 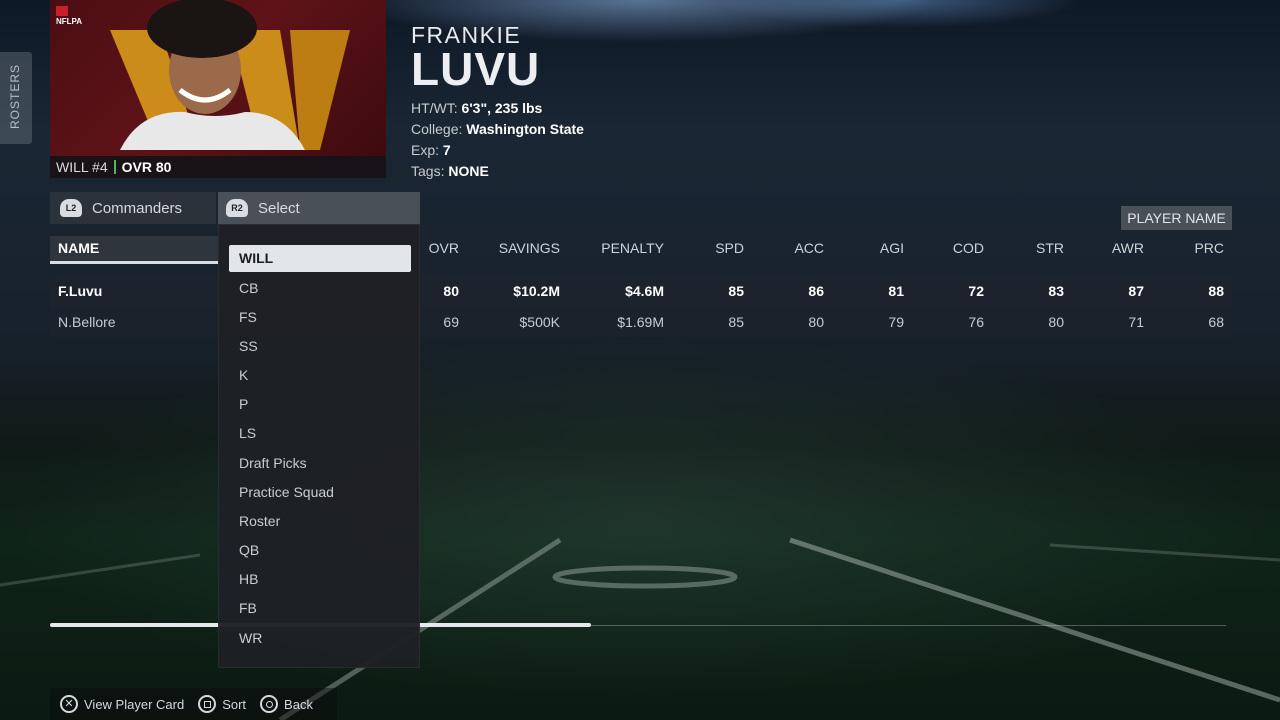 I want to click on cod-cell: 76, so click(x=976, y=322).